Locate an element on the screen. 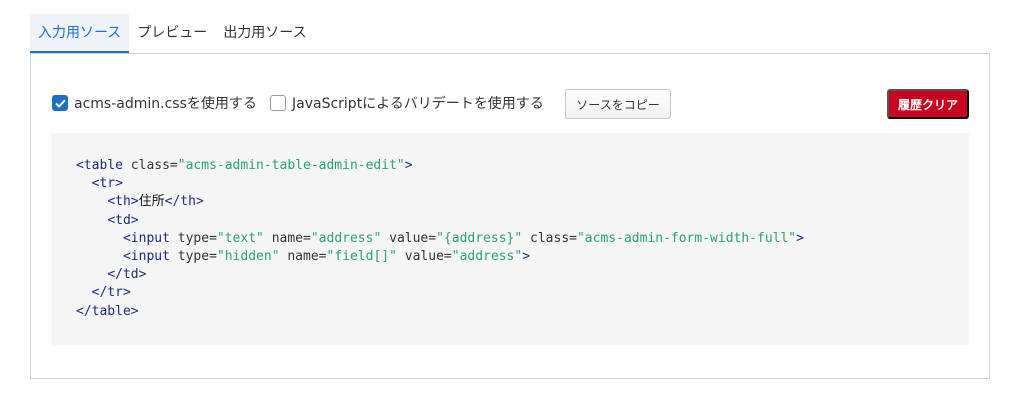  code-token: </tr> is located at coordinates (111, 293).